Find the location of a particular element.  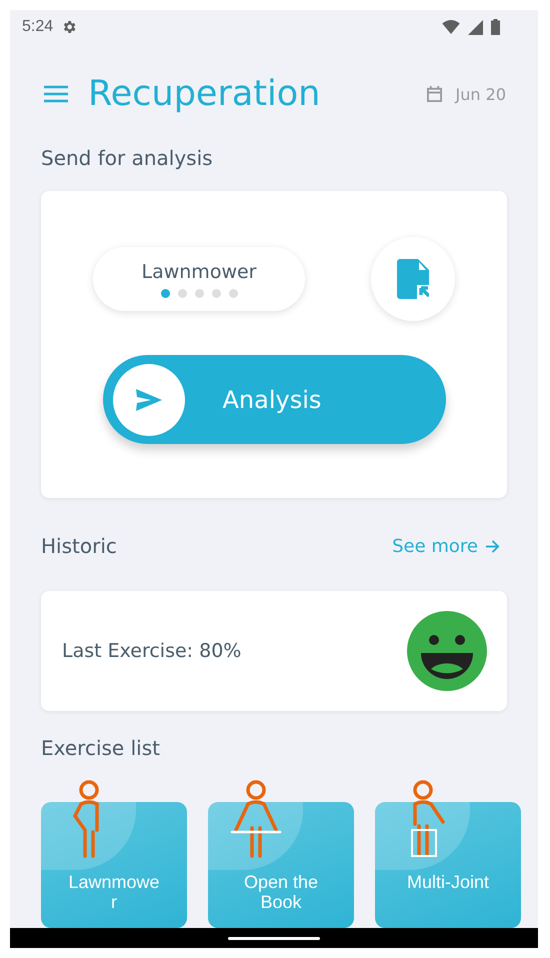

calendar-icon is located at coordinates (434, 94).